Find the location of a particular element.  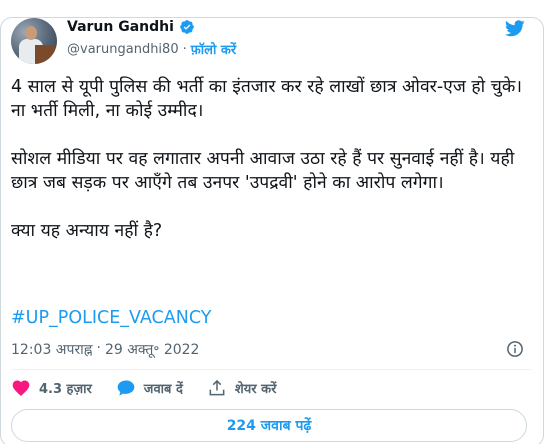

read-replies-button: 224 जवाब पढ़ें is located at coordinates (269, 425).